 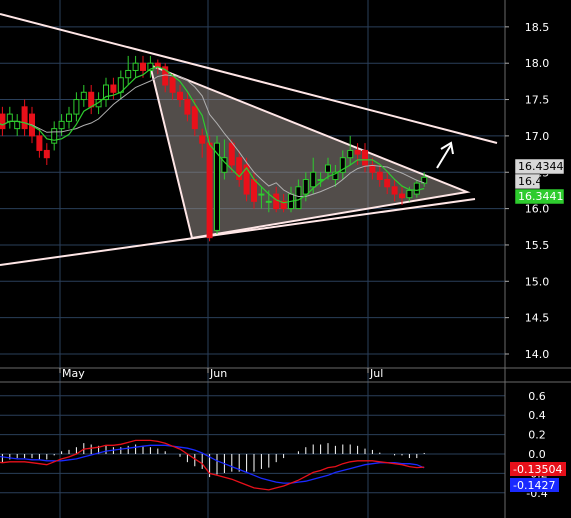 What do you see at coordinates (73, 373) in the screenshot?
I see `x-tick-label: May` at bounding box center [73, 373].